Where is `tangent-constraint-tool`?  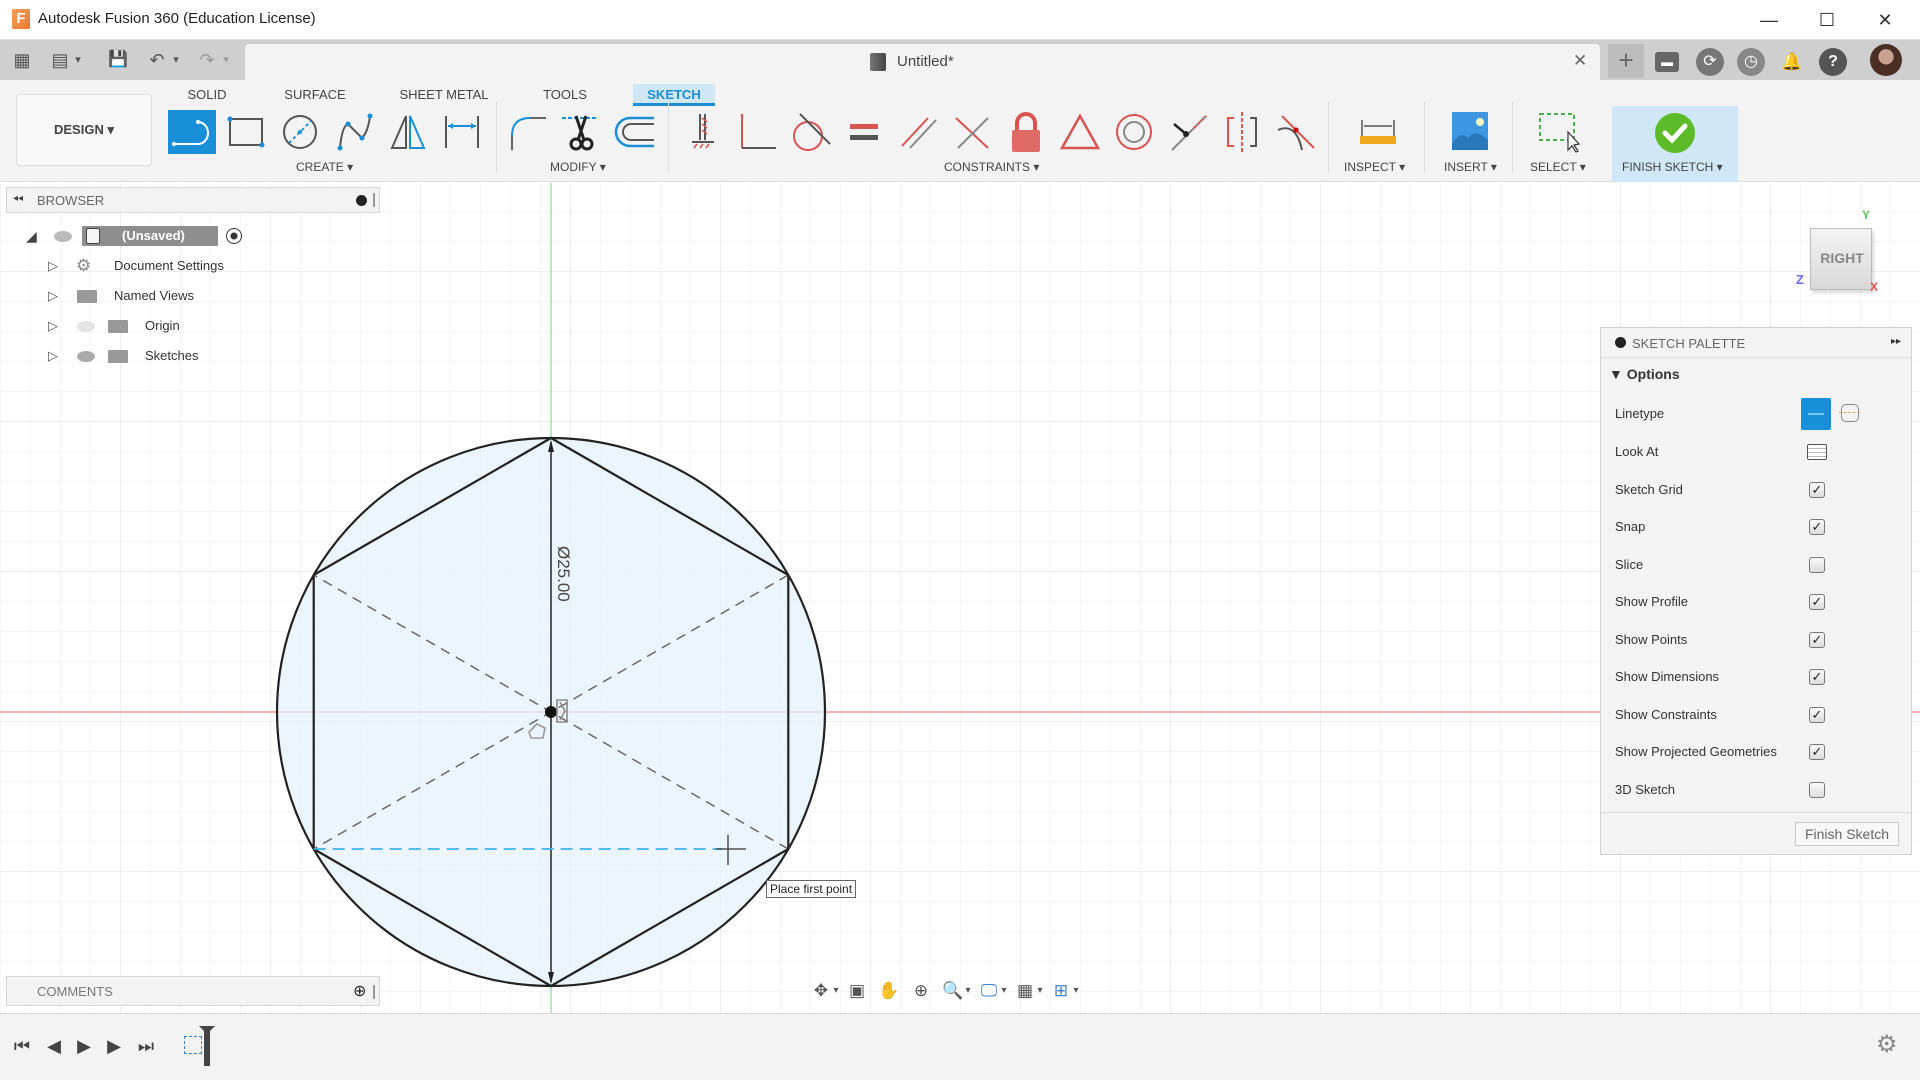
tangent-constraint-tool is located at coordinates (810, 132).